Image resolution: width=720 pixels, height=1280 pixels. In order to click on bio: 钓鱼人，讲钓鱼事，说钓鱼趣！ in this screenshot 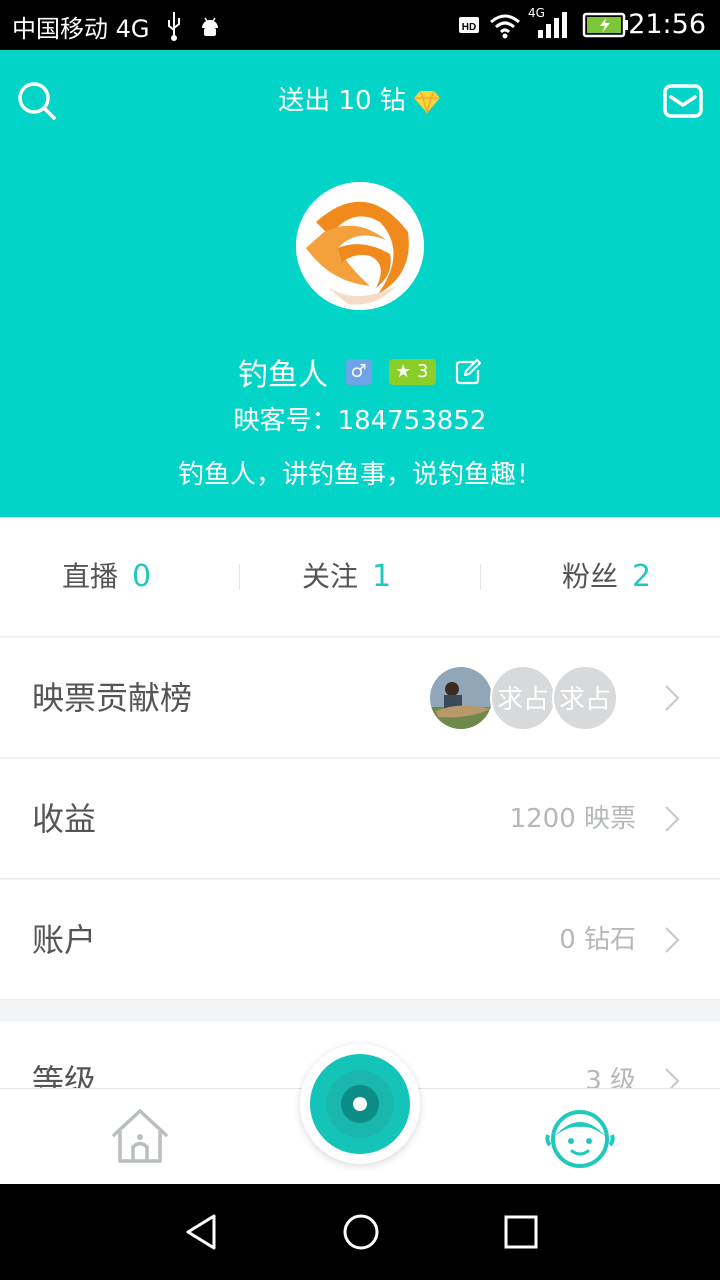, I will do `click(359, 475)`.